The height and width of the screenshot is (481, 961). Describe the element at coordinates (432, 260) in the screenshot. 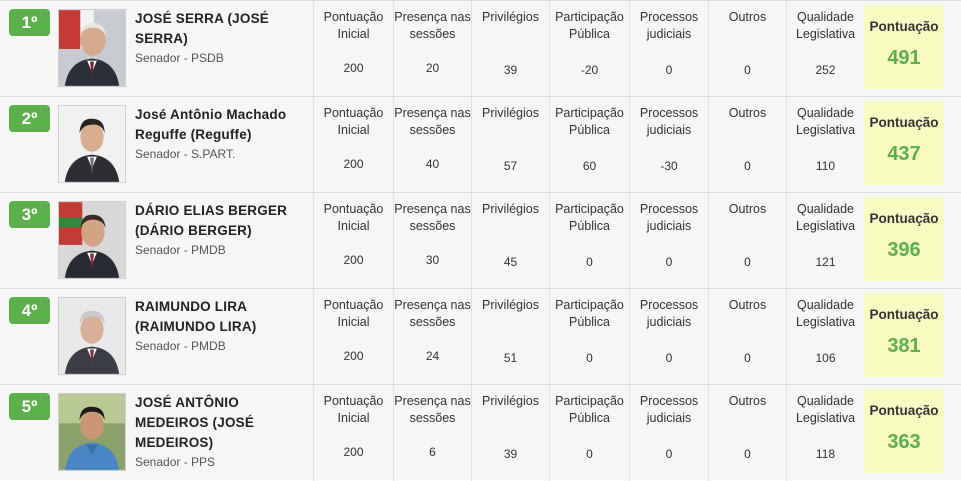

I see `presenca-value: 30` at that location.